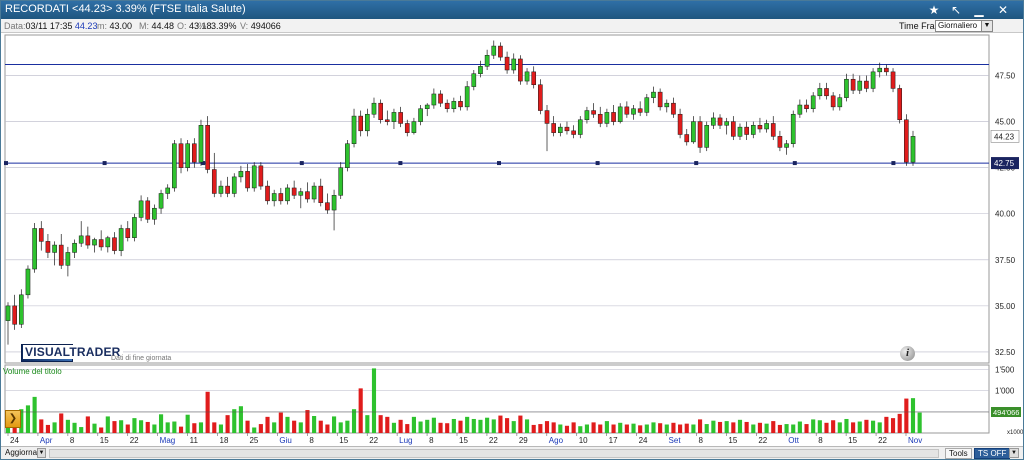  Describe the element at coordinates (793, 440) in the screenshot. I see `x-axis-label: Ott` at that location.